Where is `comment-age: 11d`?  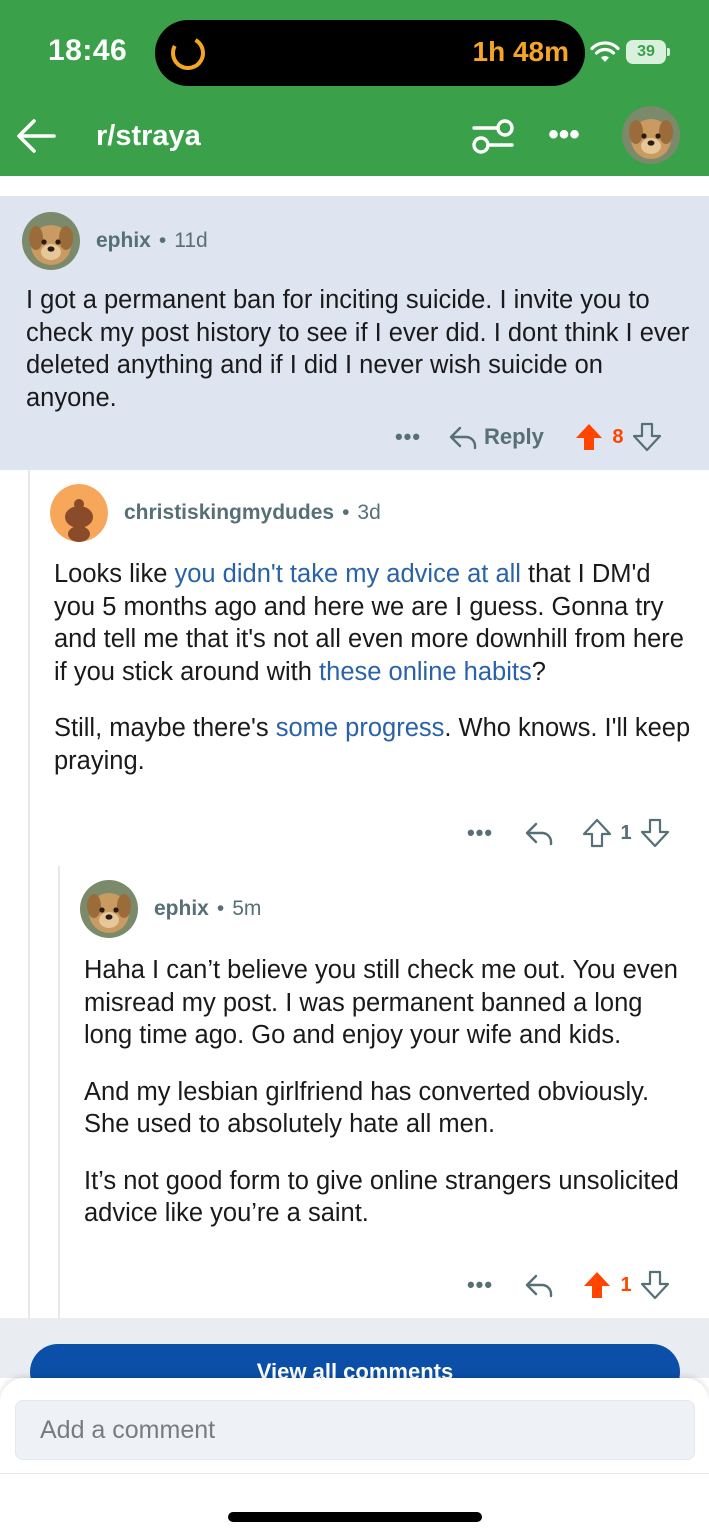 comment-age: 11d is located at coordinates (191, 240).